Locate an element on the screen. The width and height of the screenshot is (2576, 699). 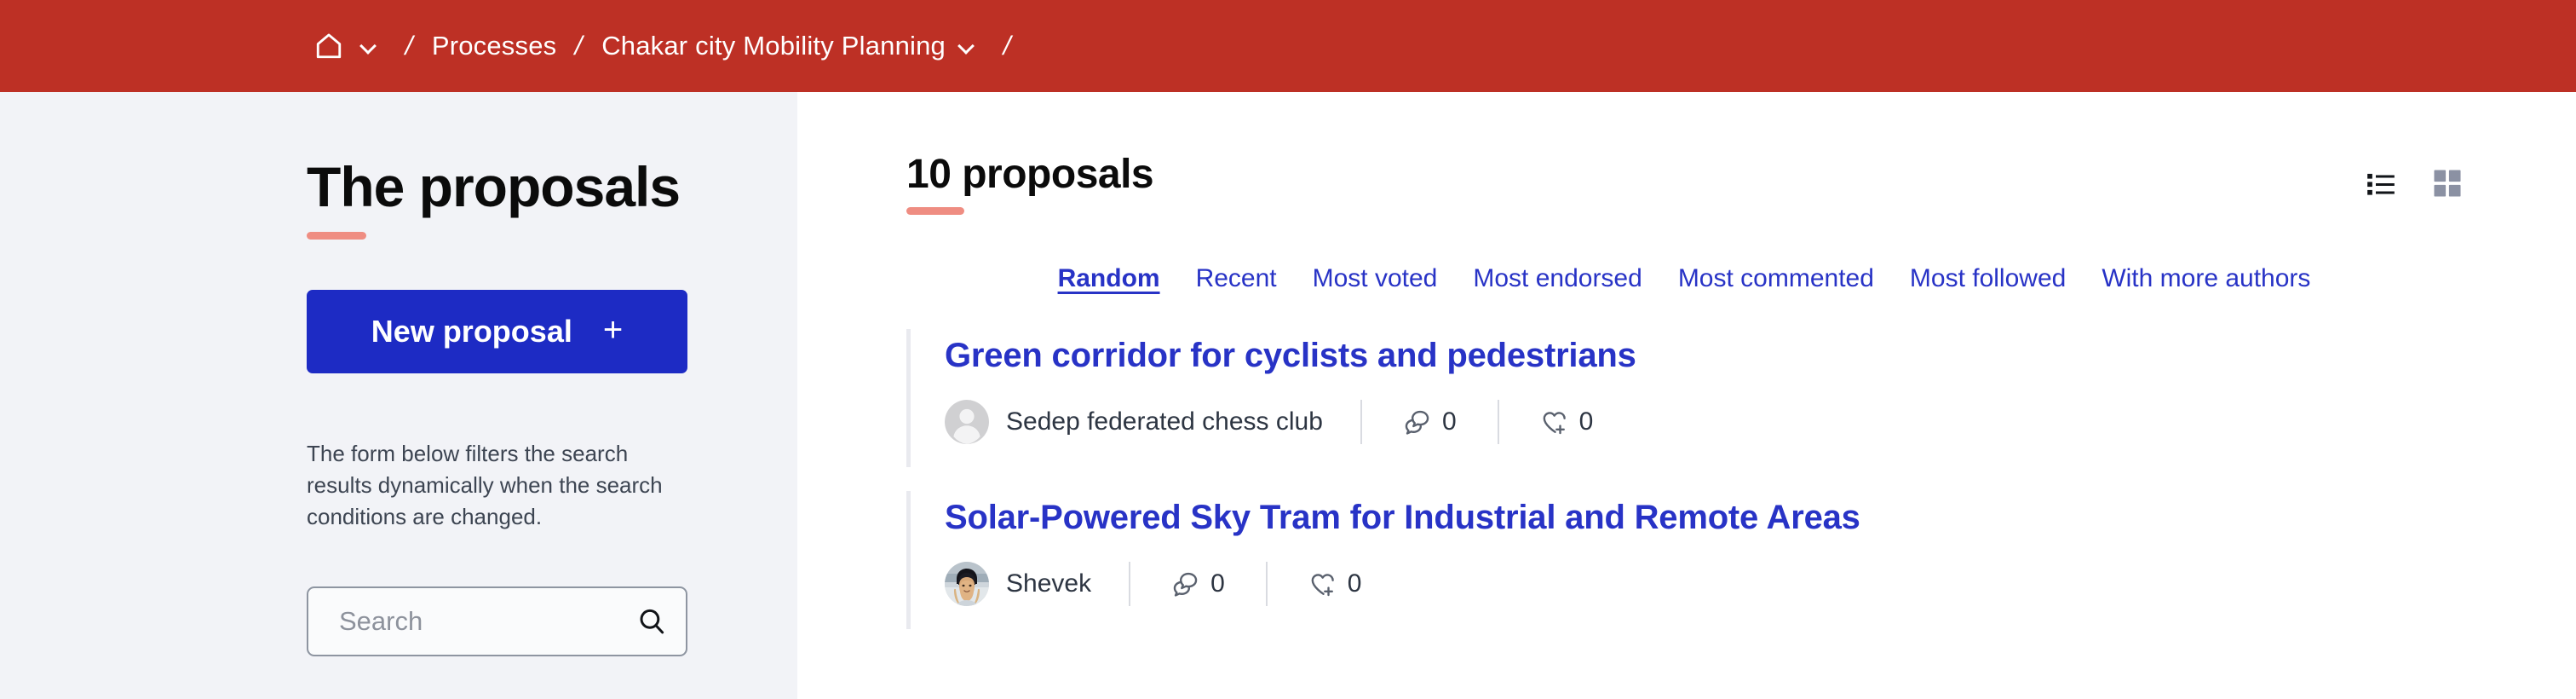
breadcrumb-home-link is located at coordinates (329, 46).